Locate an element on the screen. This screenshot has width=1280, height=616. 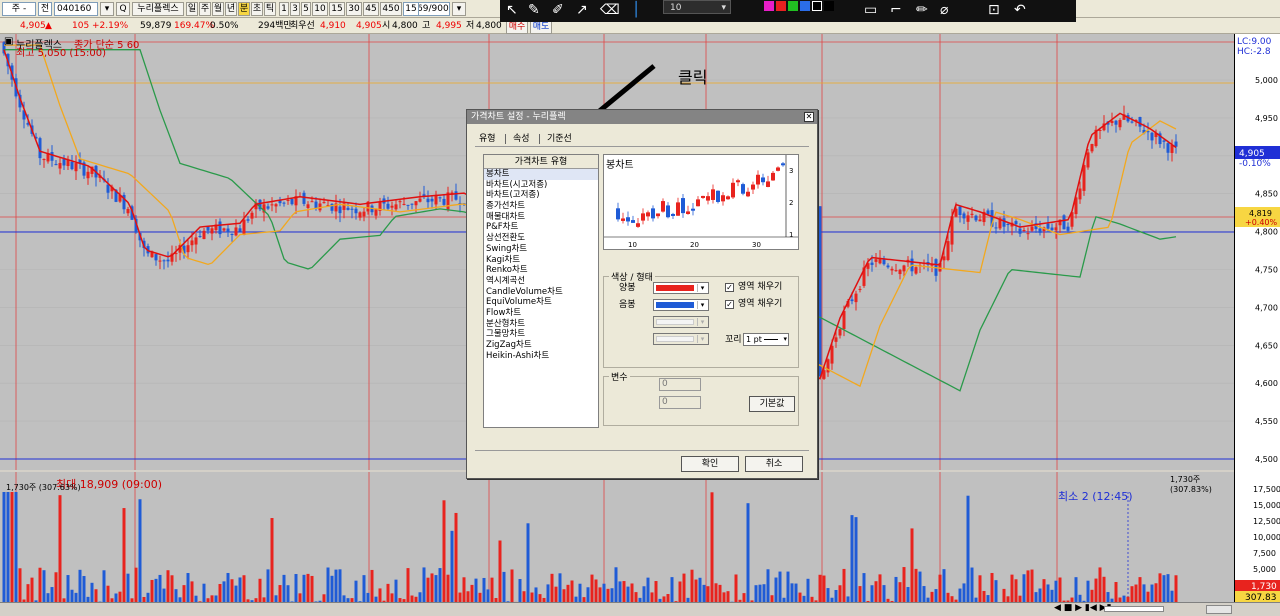
ok-button: 확인 is located at coordinates (710, 464).